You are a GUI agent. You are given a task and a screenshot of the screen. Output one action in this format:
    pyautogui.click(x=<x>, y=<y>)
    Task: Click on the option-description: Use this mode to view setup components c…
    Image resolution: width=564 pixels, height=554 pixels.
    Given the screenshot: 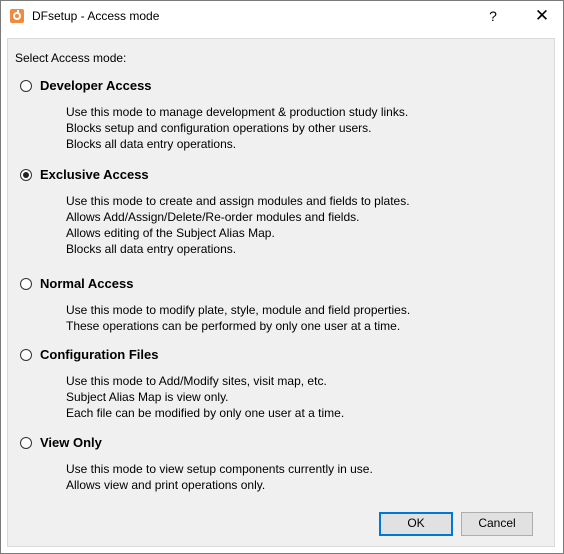 What is the action you would take?
    pyautogui.click(x=219, y=477)
    